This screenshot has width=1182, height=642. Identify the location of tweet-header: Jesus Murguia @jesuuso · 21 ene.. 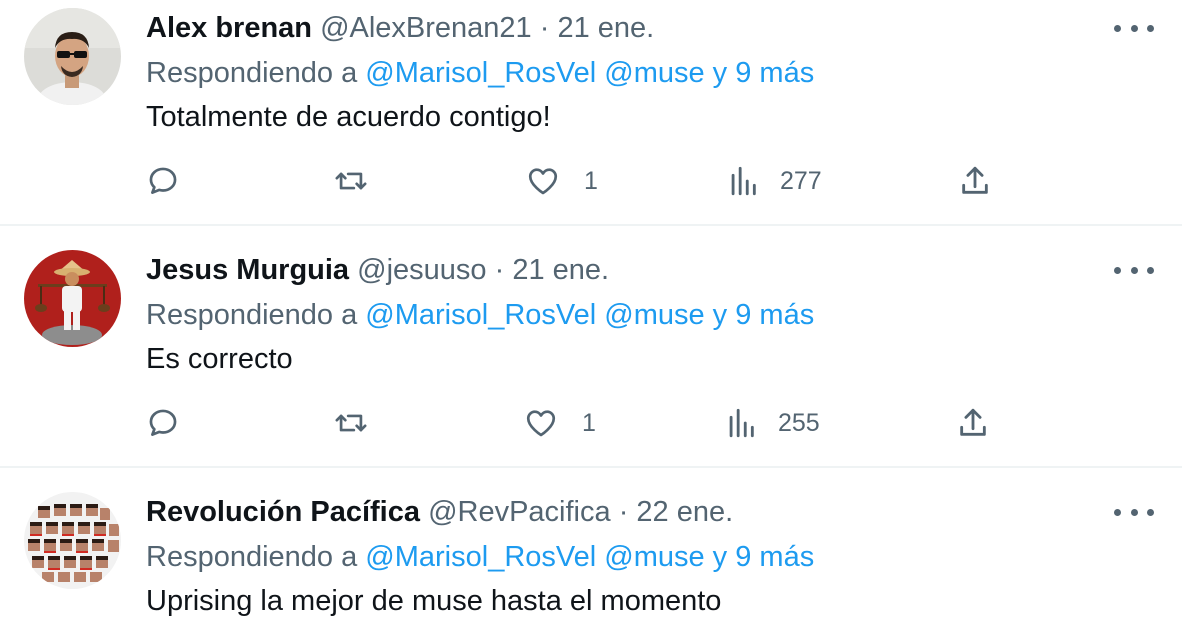
(377, 270).